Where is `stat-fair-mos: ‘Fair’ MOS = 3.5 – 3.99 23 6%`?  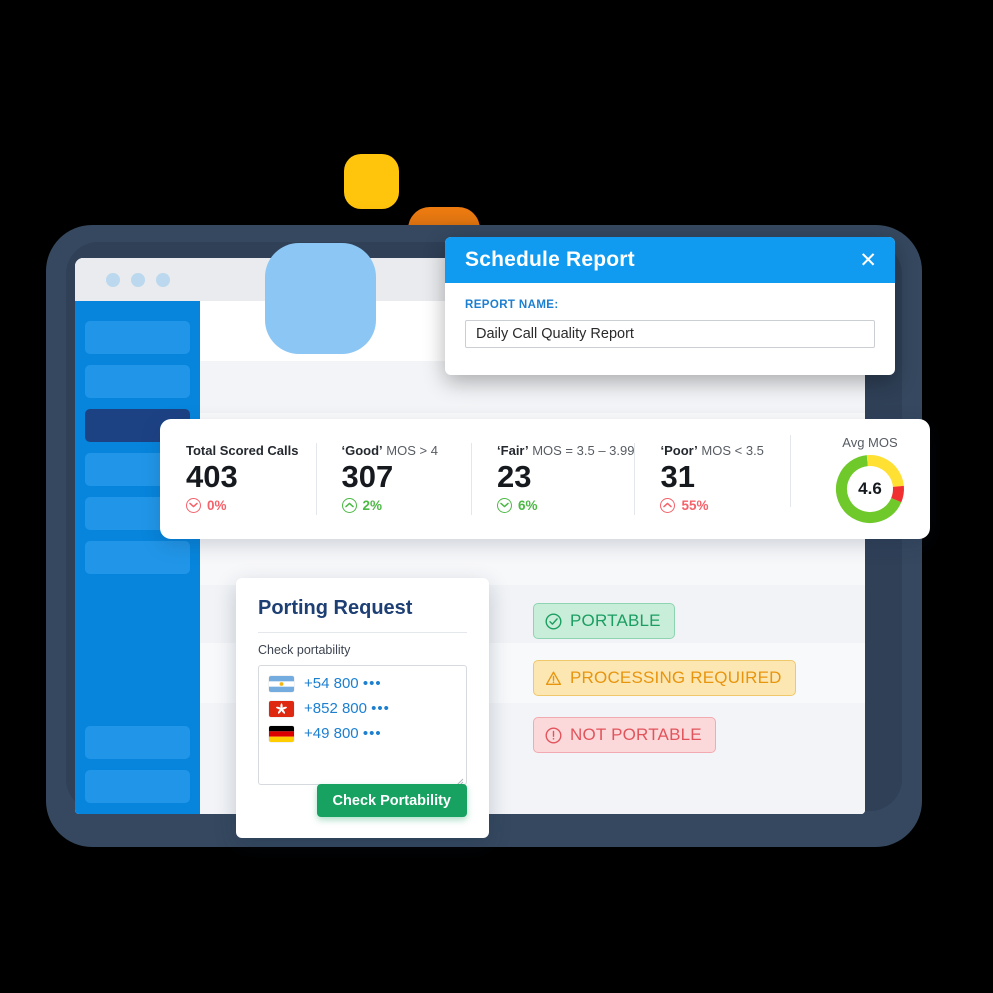 stat-fair-mos: ‘Fair’ MOS = 3.5 – 3.99 23 6% is located at coordinates (552, 479).